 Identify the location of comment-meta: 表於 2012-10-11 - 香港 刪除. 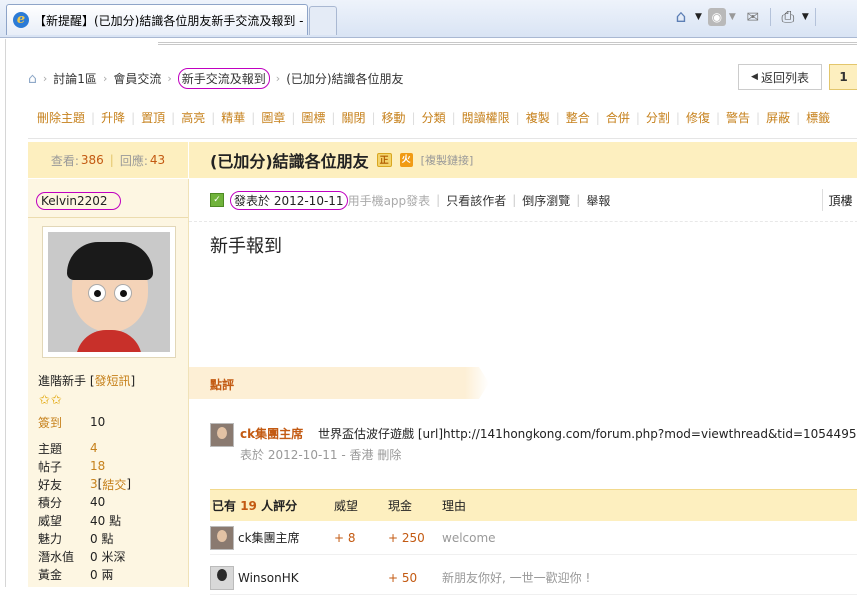
(320, 454).